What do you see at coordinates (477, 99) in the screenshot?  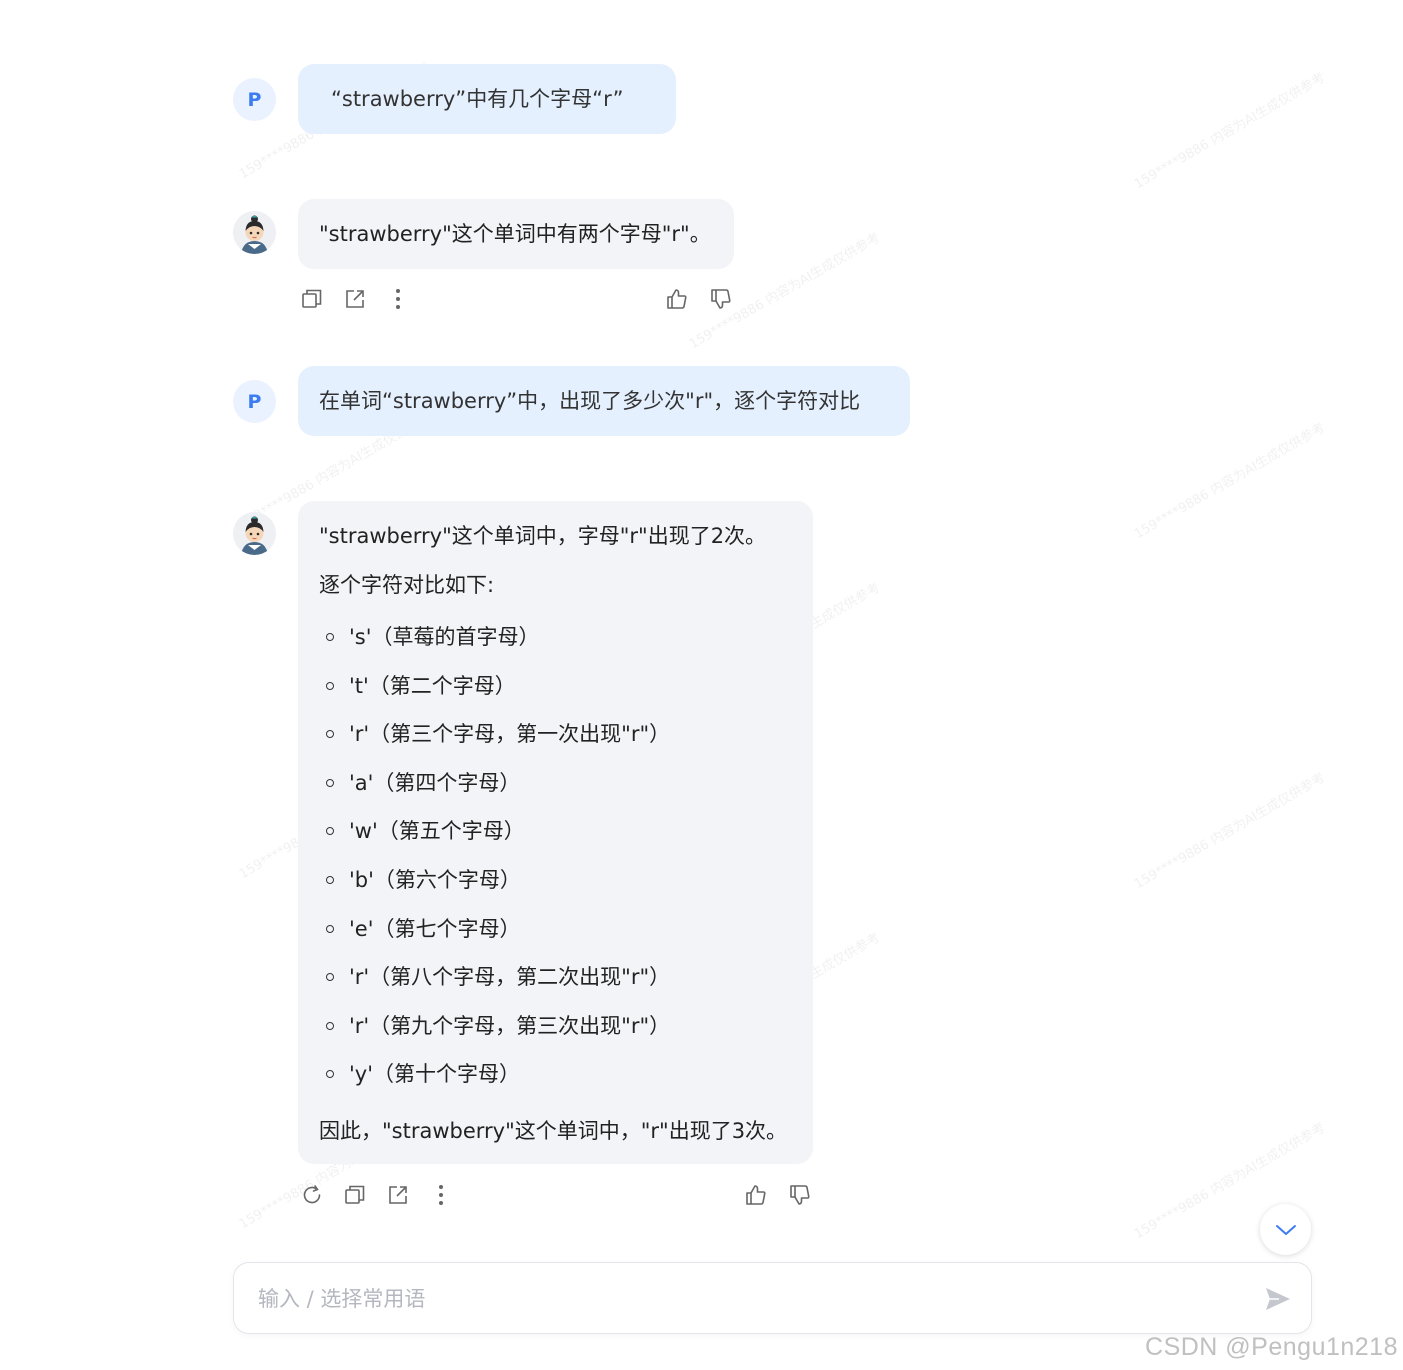 I see `user-message-text: “strawberry”中有几个字母“r”` at bounding box center [477, 99].